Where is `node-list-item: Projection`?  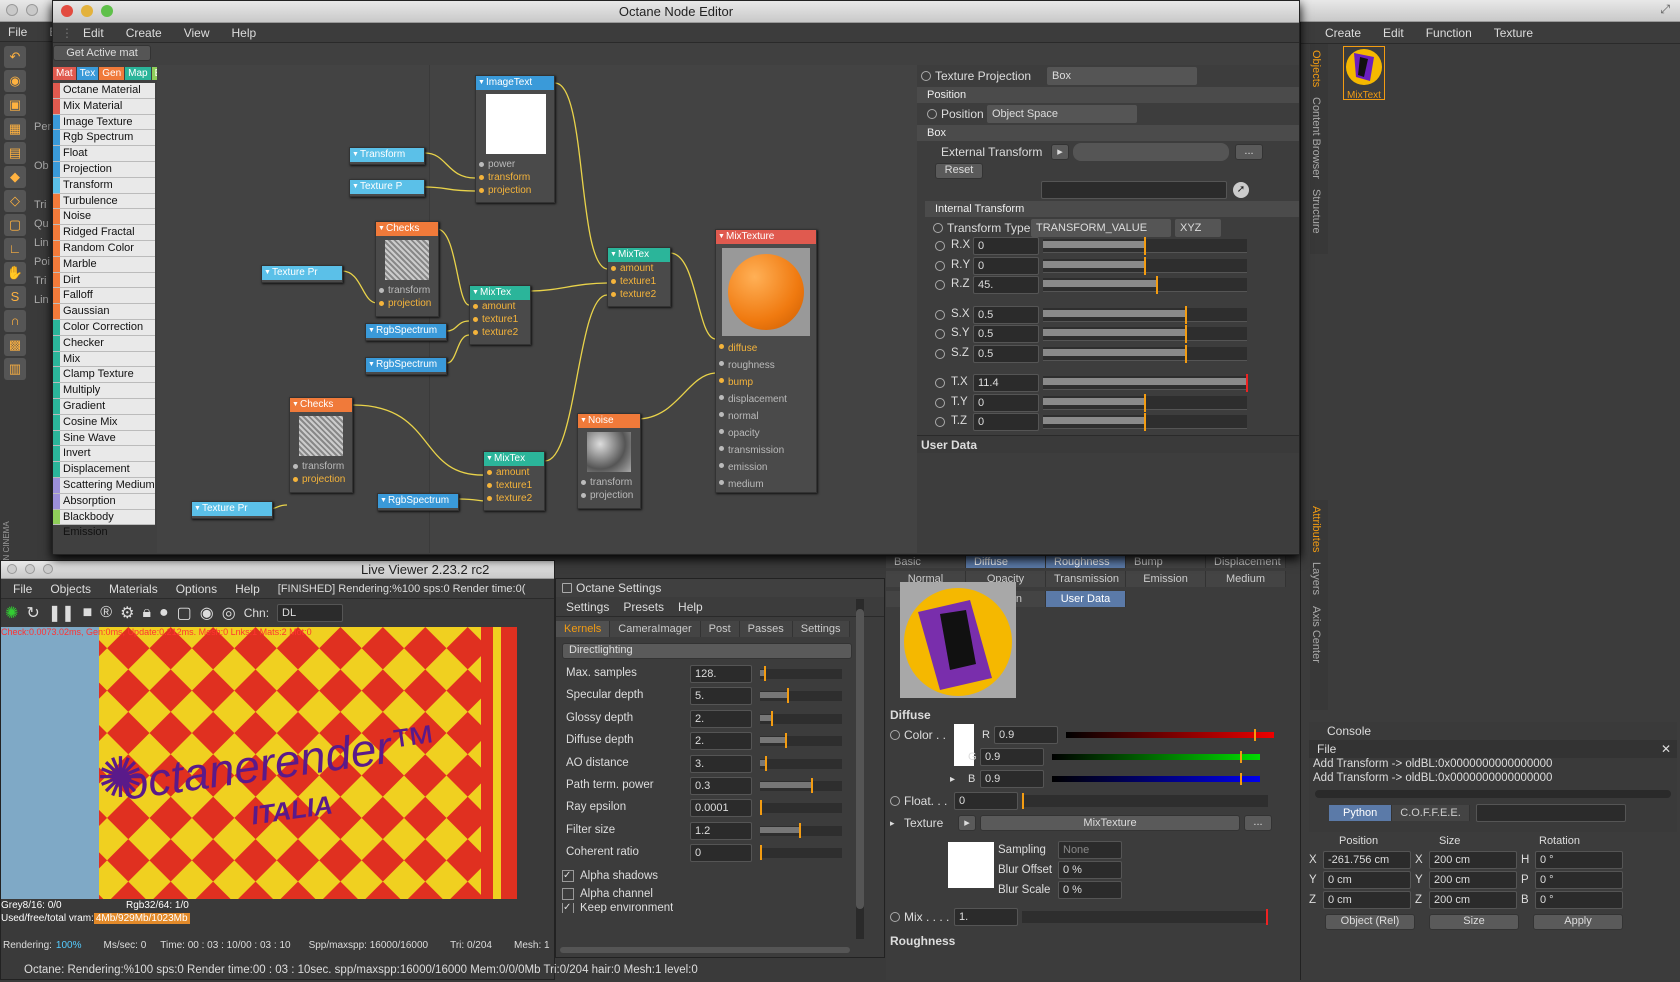
node-list-item: Projection is located at coordinates (104, 169).